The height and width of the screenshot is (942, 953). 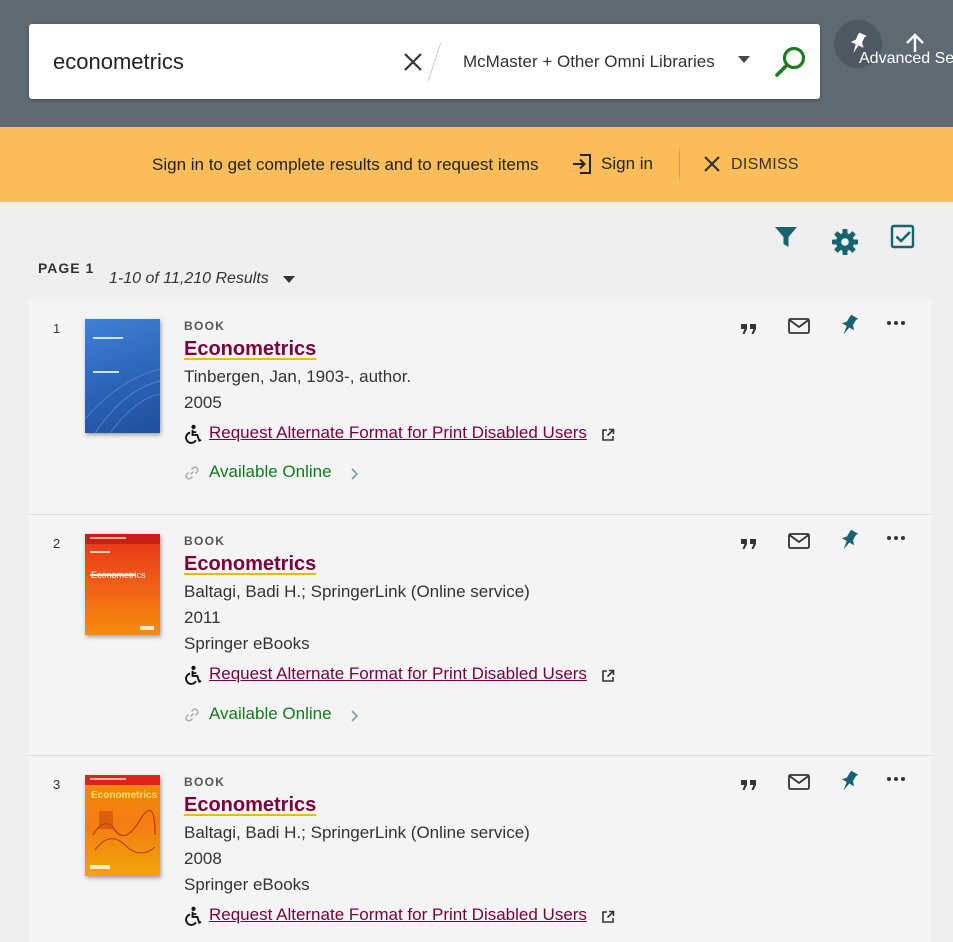 What do you see at coordinates (903, 237) in the screenshot?
I see `select-items-checkbox-icon` at bounding box center [903, 237].